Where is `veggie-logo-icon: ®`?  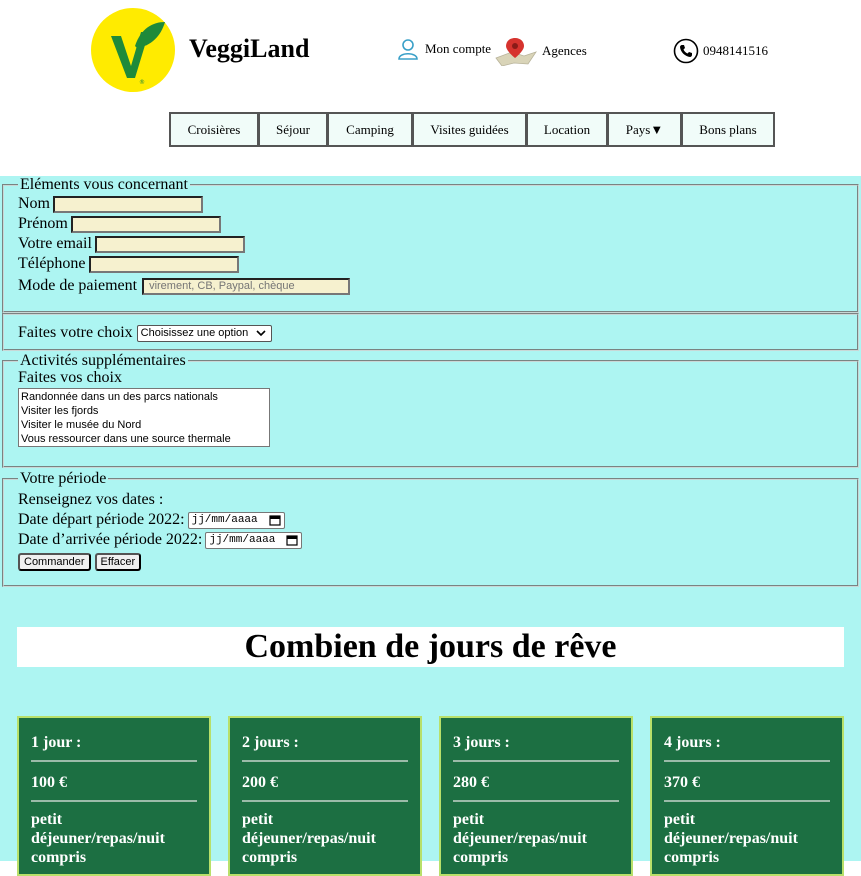
veggie-logo-icon: ® is located at coordinates (133, 50).